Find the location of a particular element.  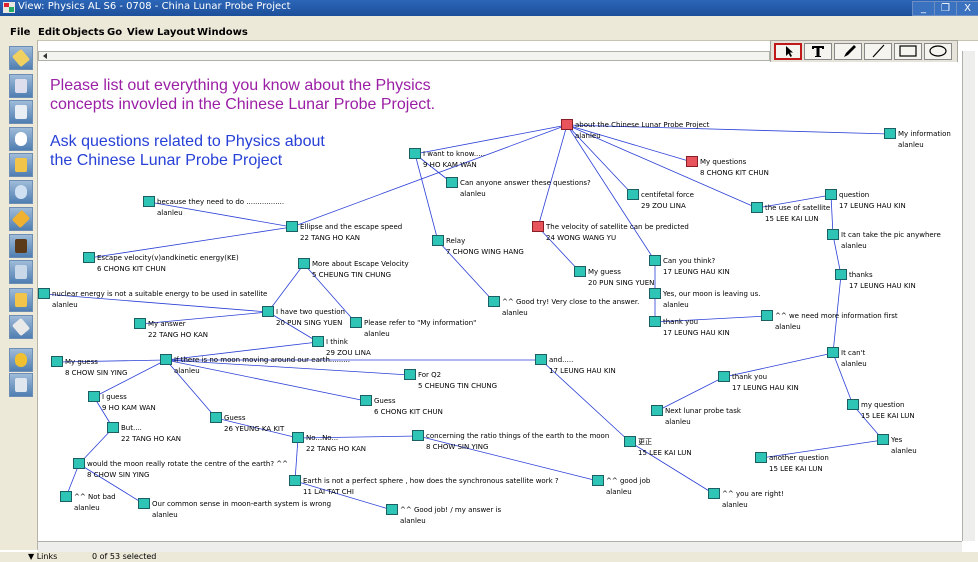

node-text: Guess is located at coordinates (235, 418).